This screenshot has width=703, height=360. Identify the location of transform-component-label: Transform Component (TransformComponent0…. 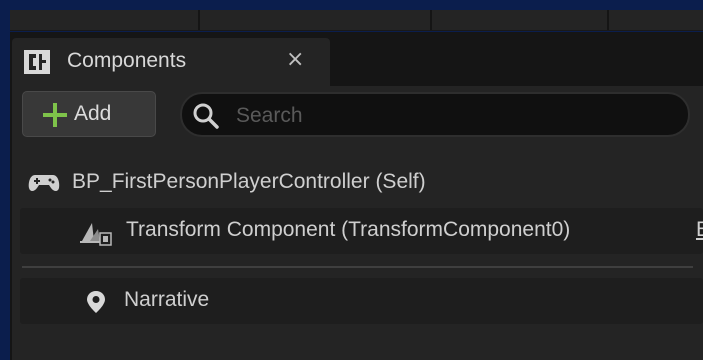
(348, 229).